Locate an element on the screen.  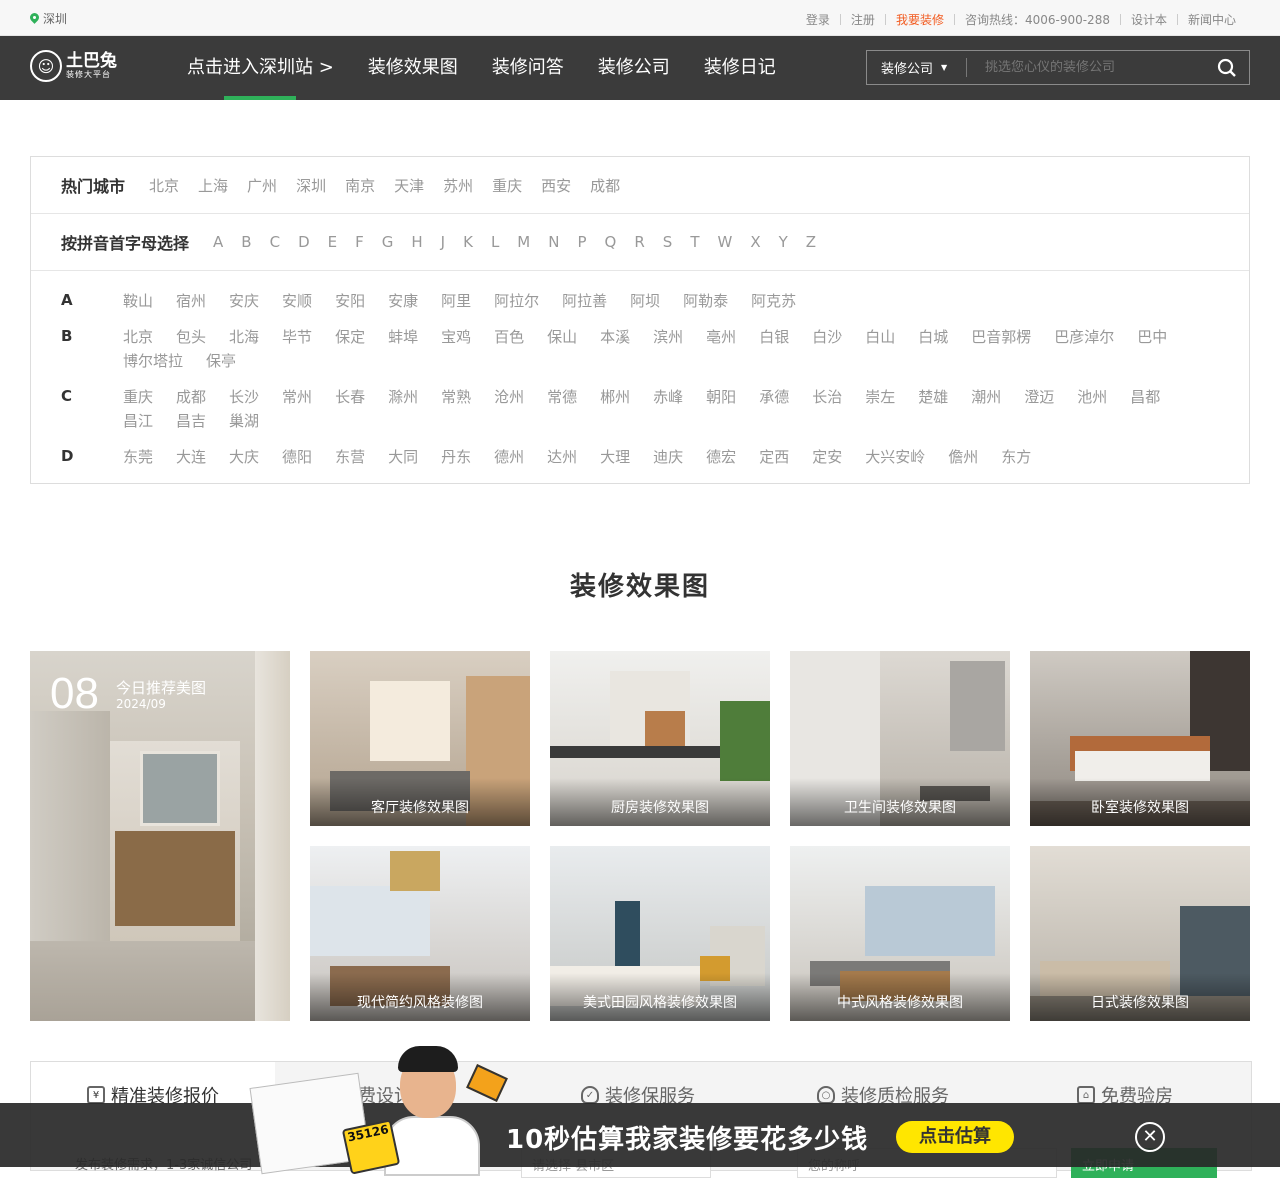
city-link: 常德 is located at coordinates (562, 397).